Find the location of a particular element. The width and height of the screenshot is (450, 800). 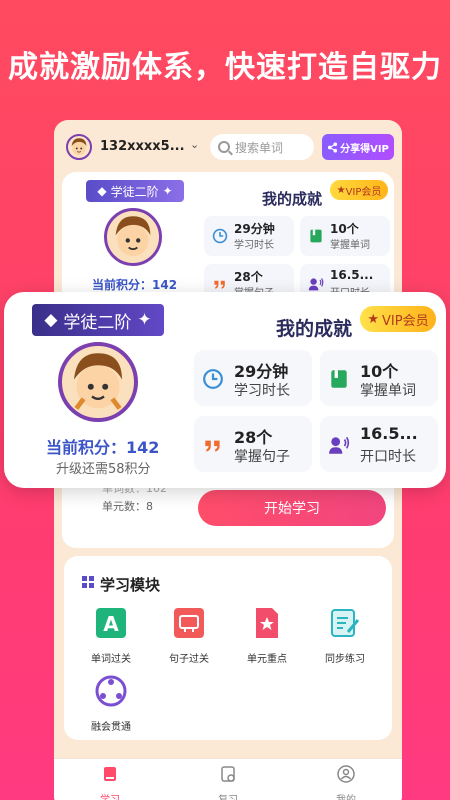

vip-badge-large: ★ VIP会员 is located at coordinates (398, 319).